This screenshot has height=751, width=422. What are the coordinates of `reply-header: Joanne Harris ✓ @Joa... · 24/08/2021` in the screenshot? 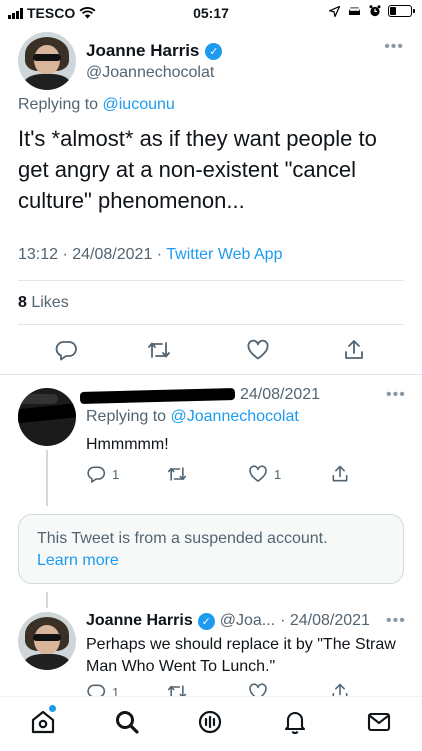 It's located at (228, 621).